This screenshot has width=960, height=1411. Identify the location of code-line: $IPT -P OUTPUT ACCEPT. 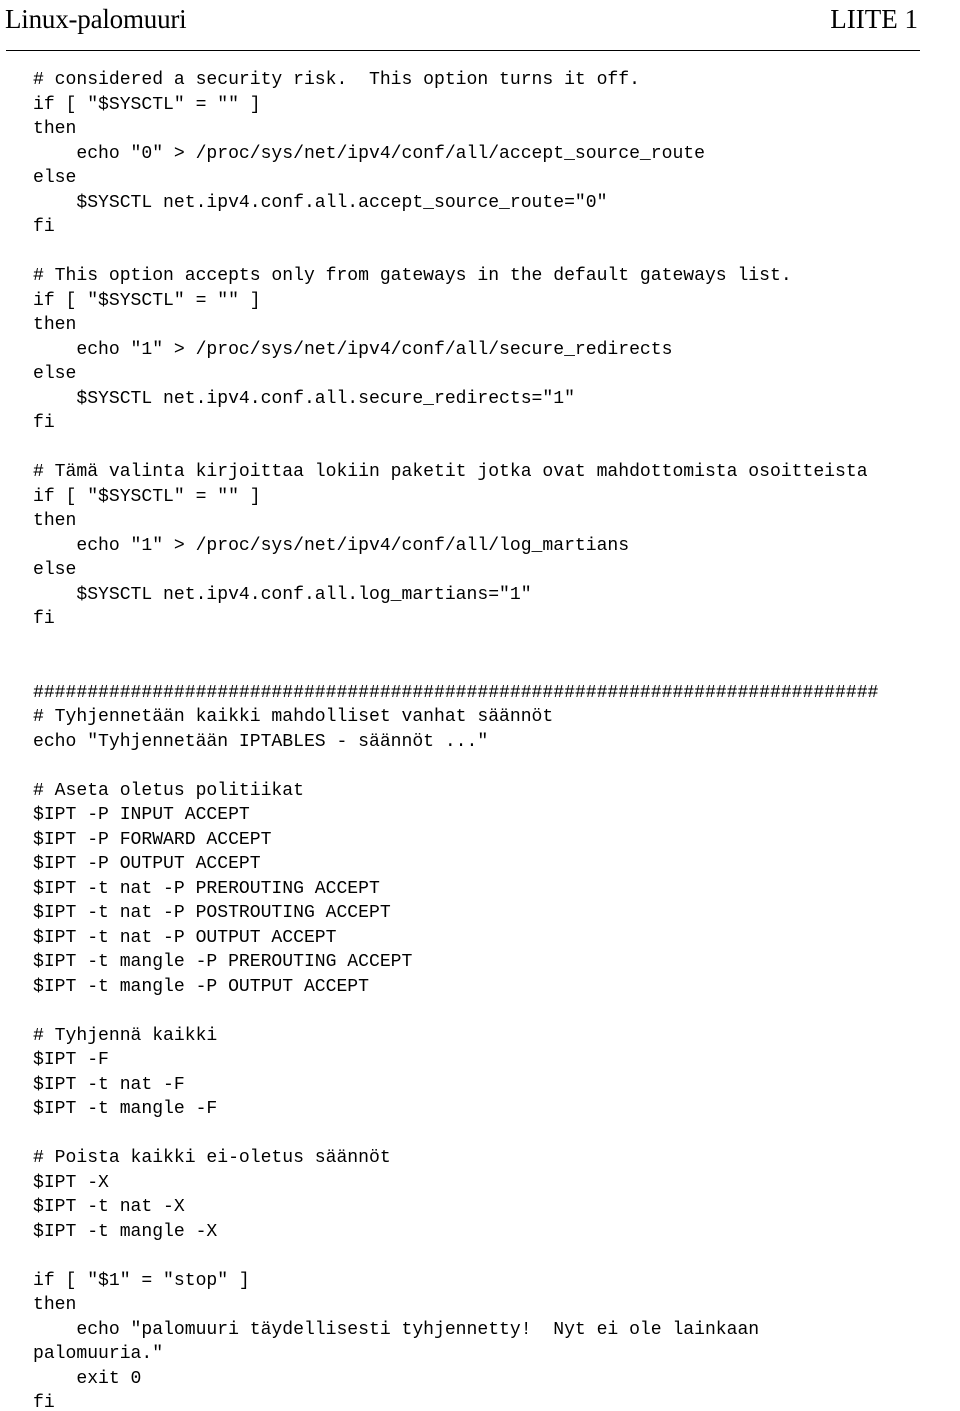
(147, 864).